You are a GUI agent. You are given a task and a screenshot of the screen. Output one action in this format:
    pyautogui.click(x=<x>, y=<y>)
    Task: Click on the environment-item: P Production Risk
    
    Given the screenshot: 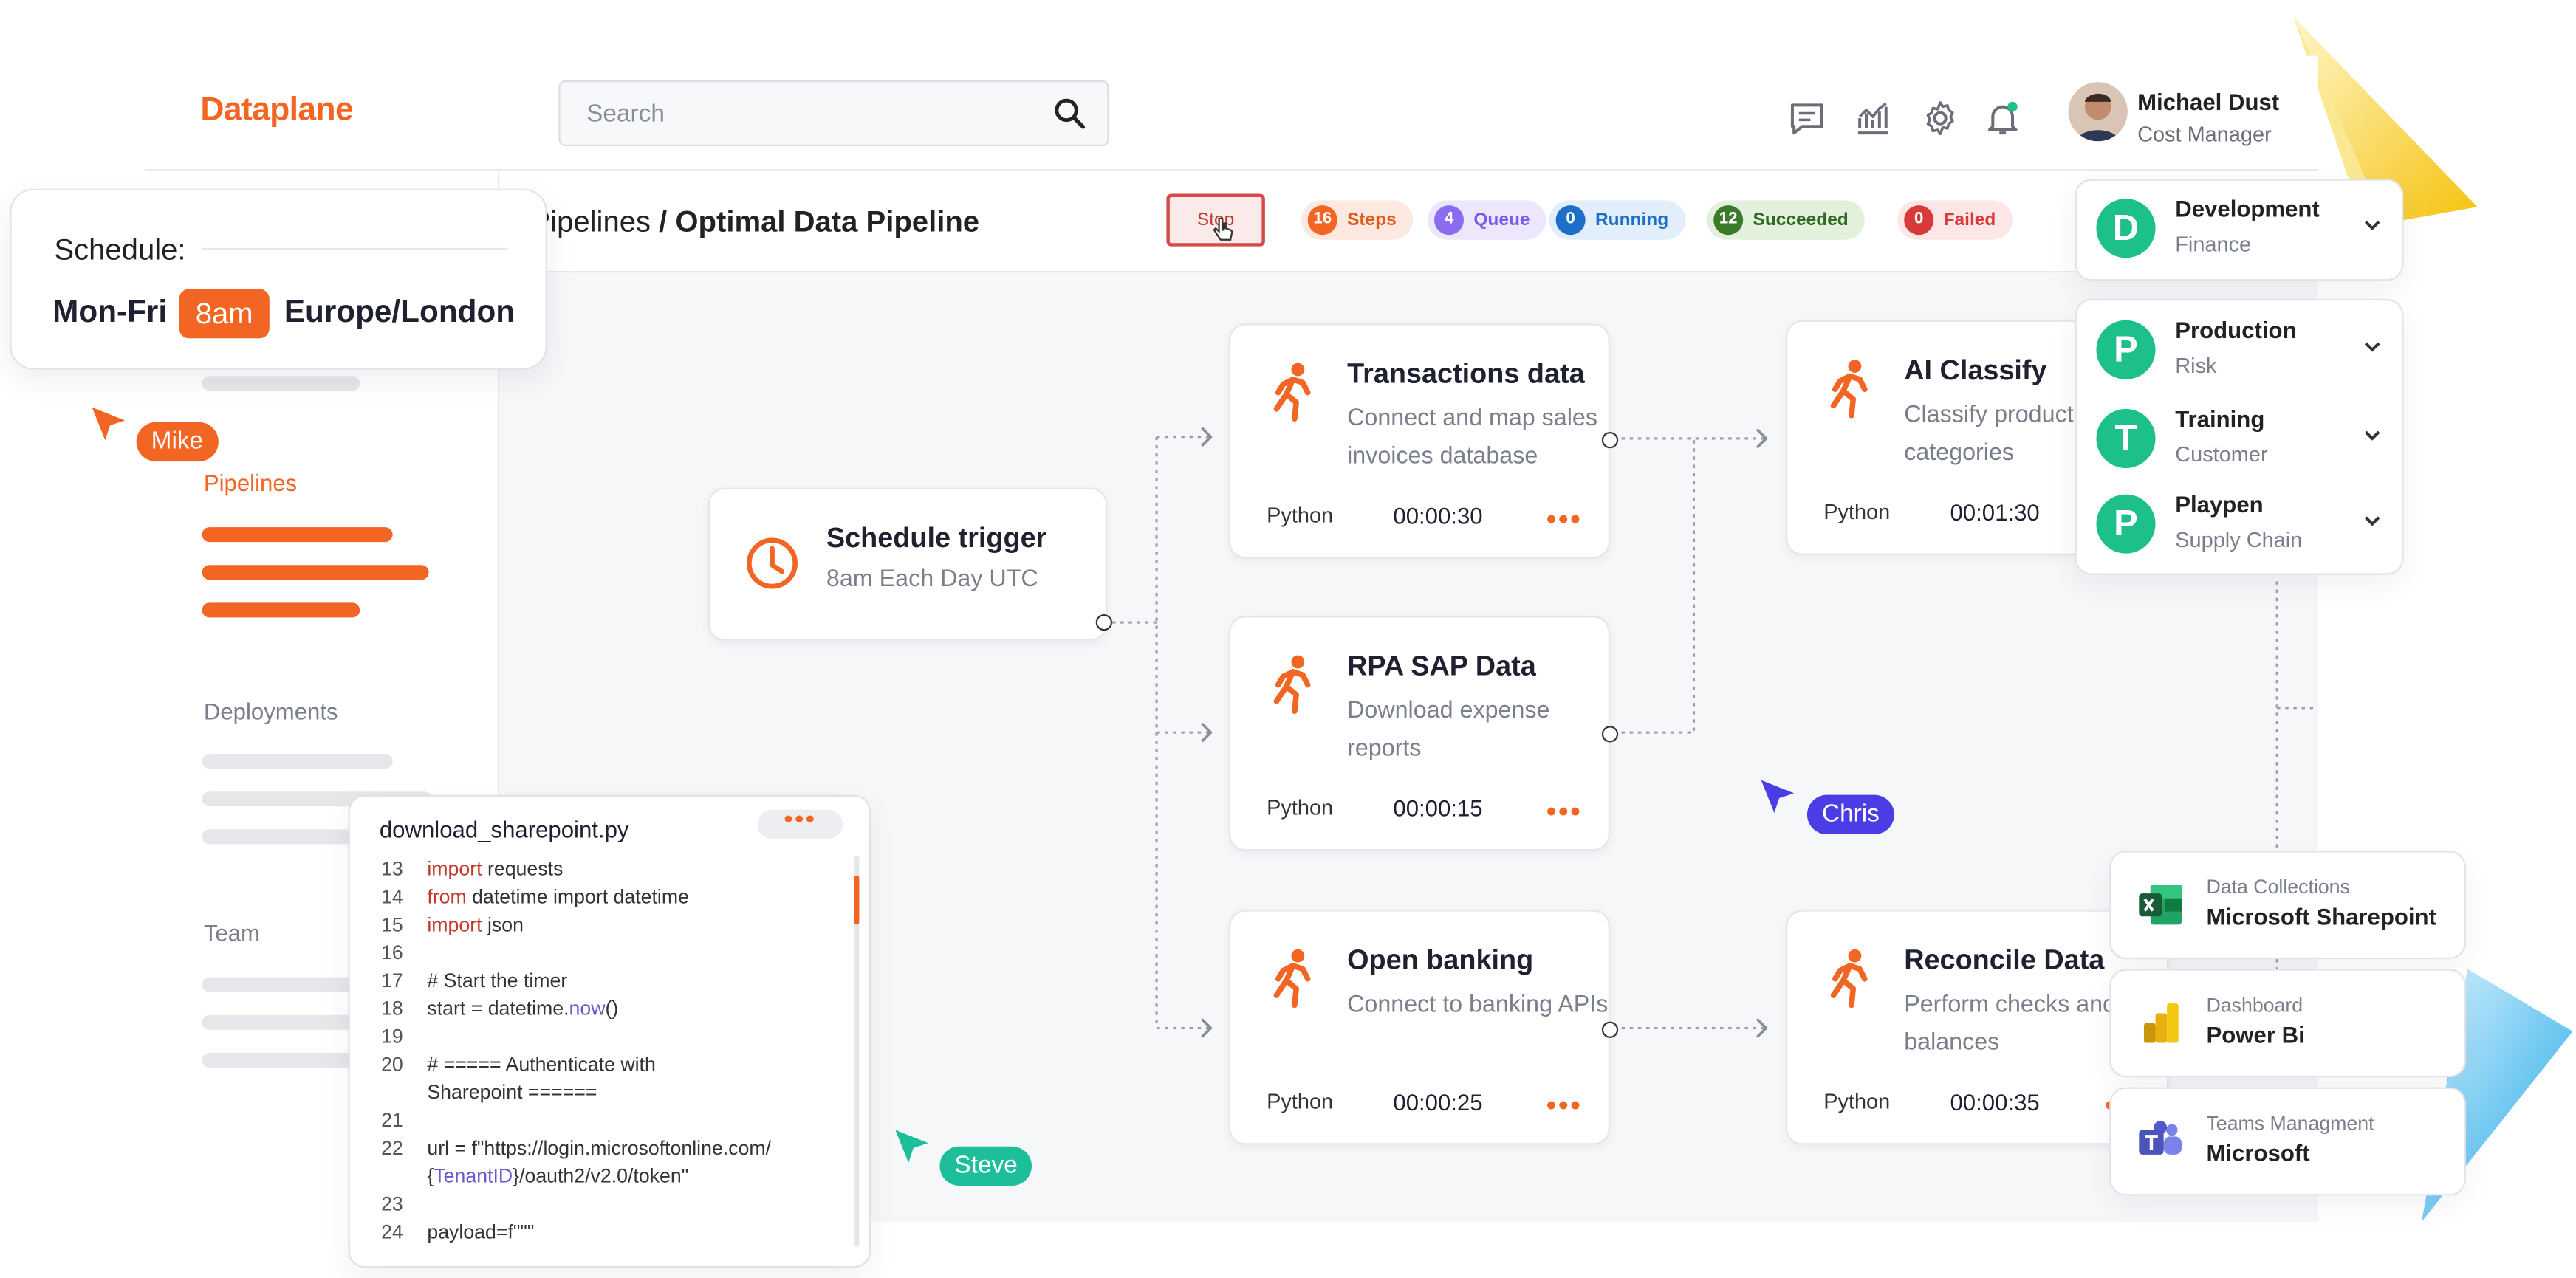 What is the action you would take?
    pyautogui.click(x=2238, y=349)
    